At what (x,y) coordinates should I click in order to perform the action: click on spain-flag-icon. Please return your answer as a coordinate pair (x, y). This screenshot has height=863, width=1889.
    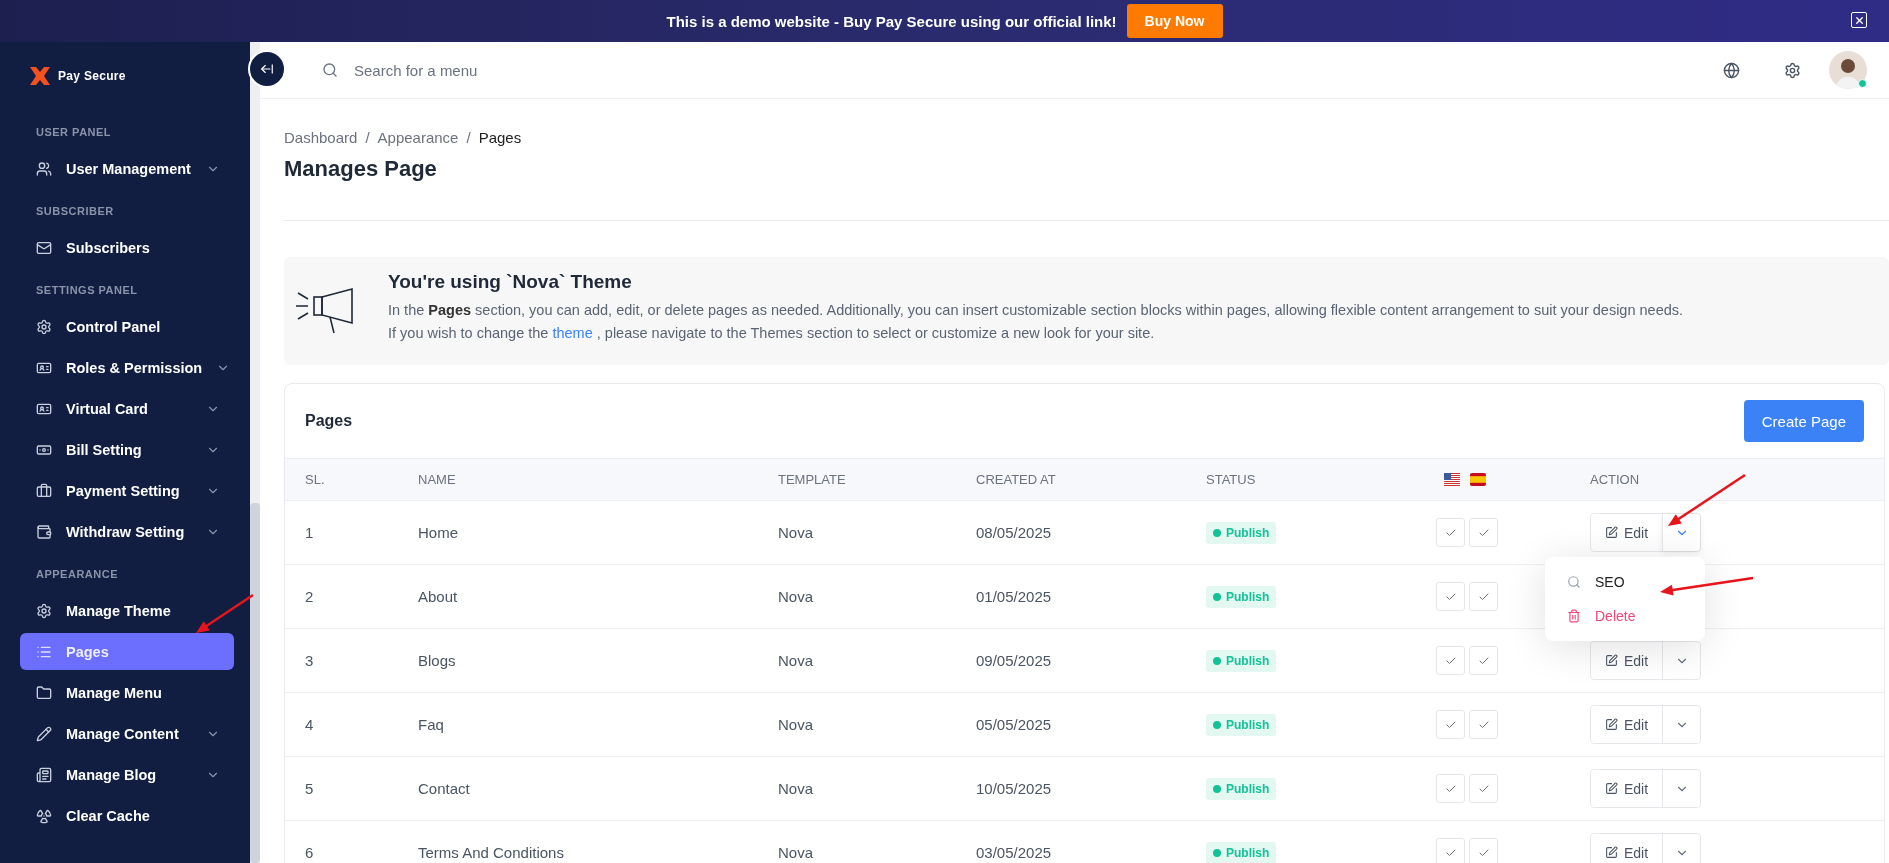
    Looking at the image, I should click on (1478, 479).